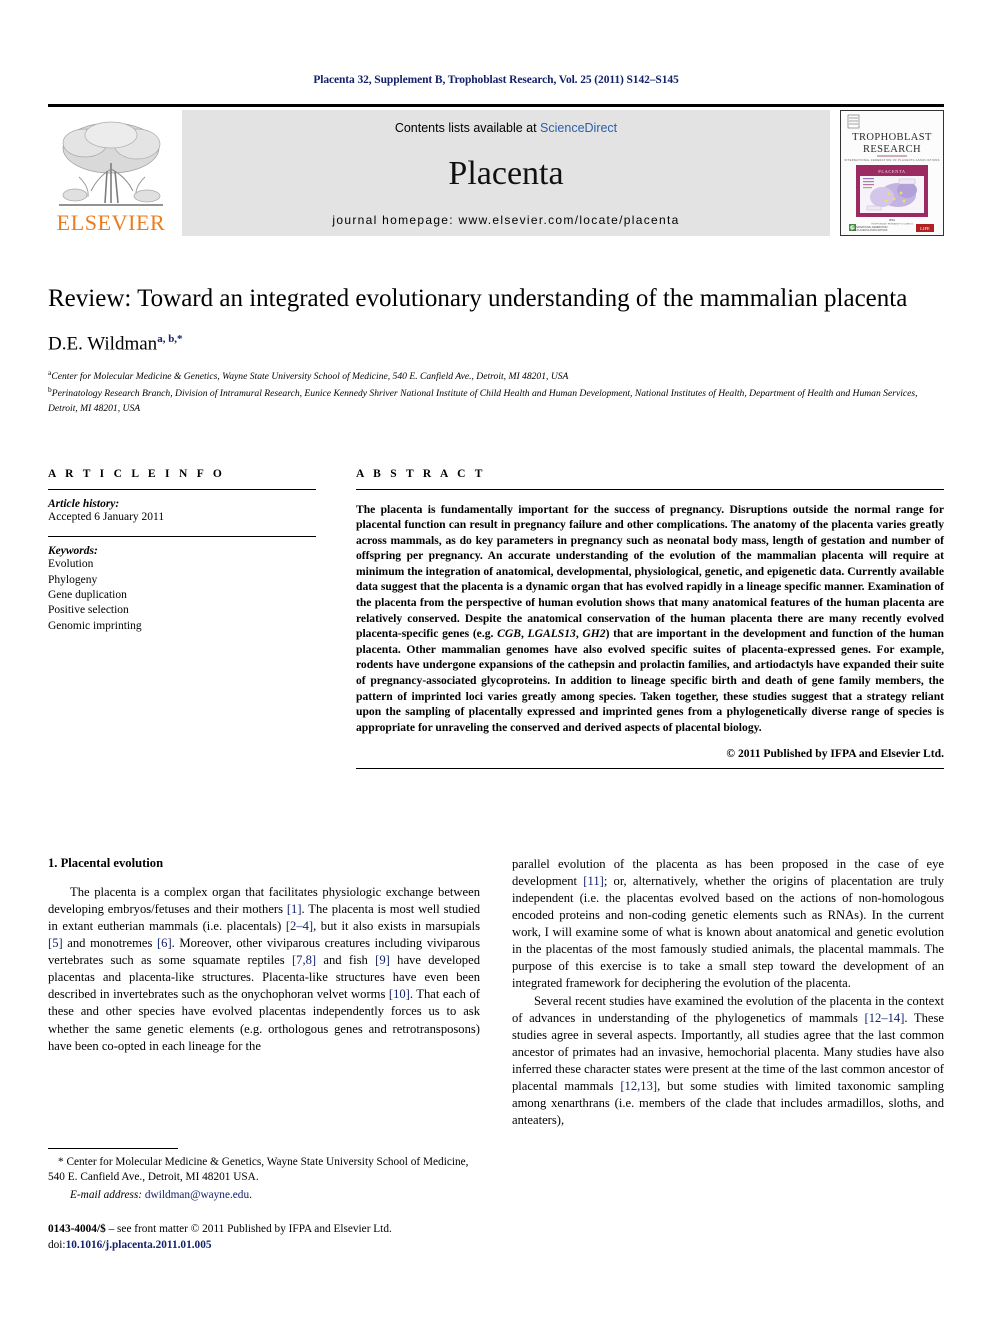 The width and height of the screenshot is (992, 1323). Describe the element at coordinates (182, 618) in the screenshot. I see `article-info-column: A R T I C L E I N F O Article history` at that location.